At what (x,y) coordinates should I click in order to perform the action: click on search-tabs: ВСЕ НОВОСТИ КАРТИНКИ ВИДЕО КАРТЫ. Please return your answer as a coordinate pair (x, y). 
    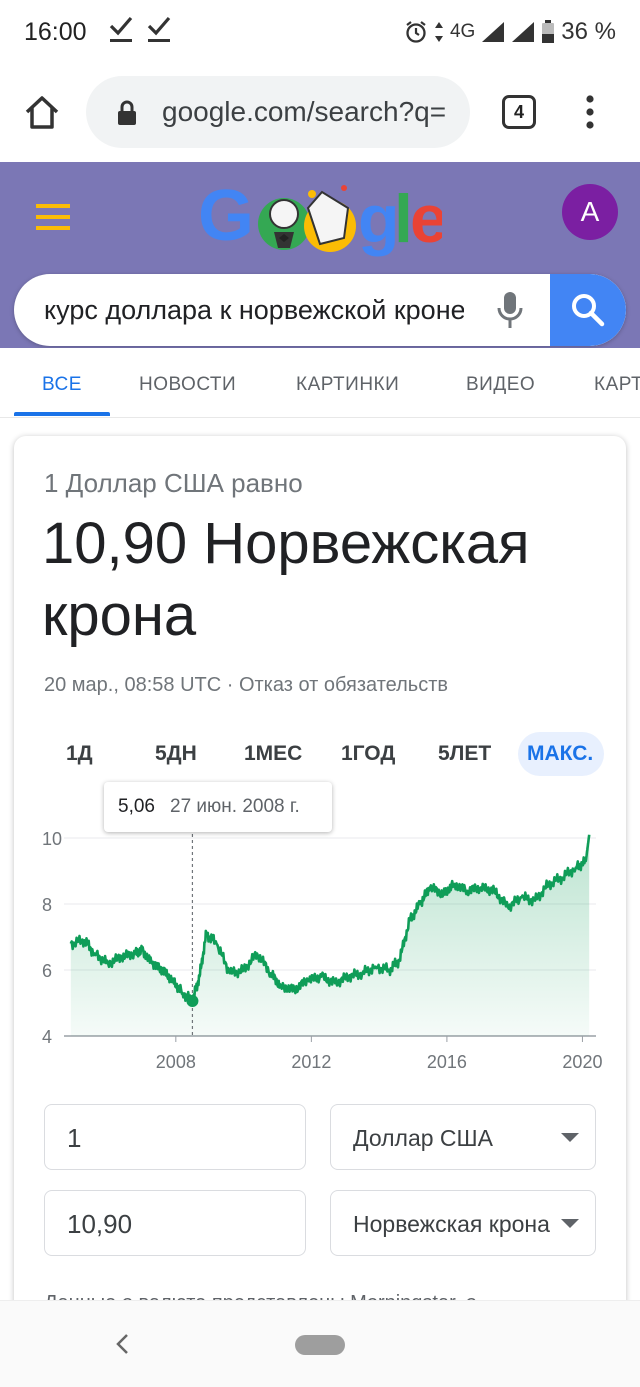
    Looking at the image, I should click on (320, 383).